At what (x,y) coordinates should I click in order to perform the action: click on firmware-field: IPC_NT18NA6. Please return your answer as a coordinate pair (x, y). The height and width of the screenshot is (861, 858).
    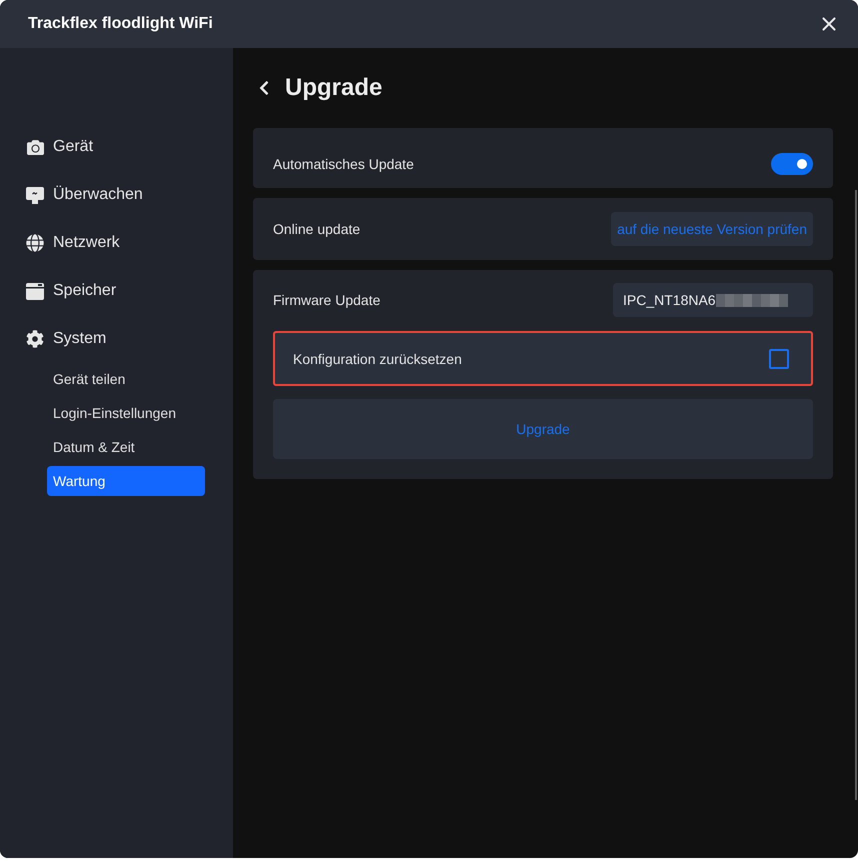
    Looking at the image, I should click on (713, 300).